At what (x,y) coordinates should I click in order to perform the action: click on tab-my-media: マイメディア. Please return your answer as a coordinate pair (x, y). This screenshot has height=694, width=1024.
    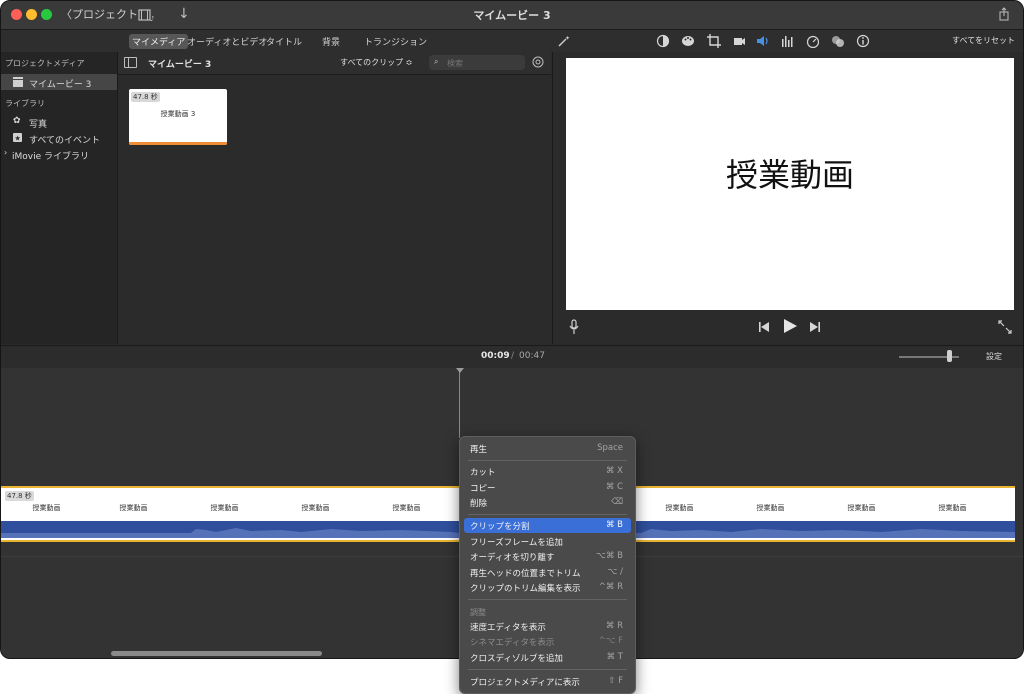
    Looking at the image, I should click on (159, 41).